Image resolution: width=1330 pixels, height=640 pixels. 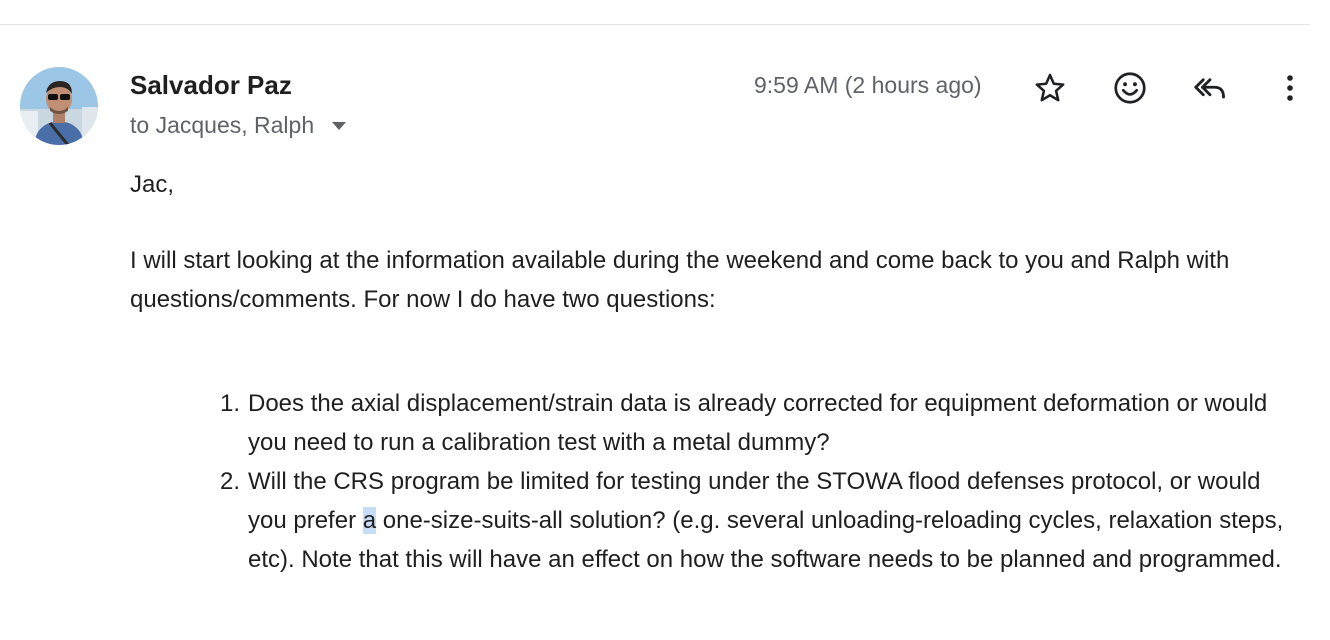 I want to click on header-divider, so click(x=655, y=24).